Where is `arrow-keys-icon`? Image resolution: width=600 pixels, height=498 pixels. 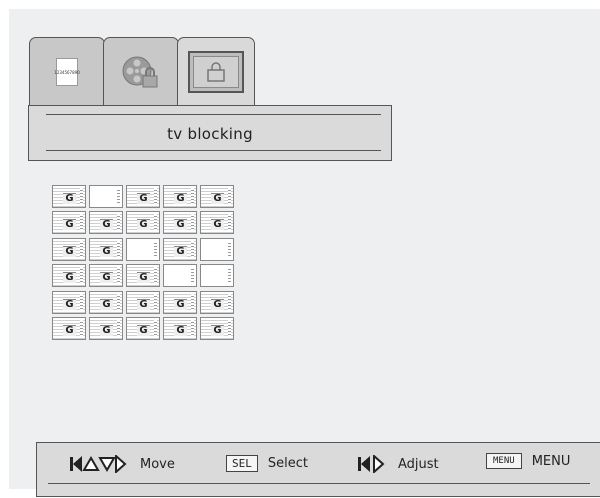
arrow-keys-icon is located at coordinates (99, 464).